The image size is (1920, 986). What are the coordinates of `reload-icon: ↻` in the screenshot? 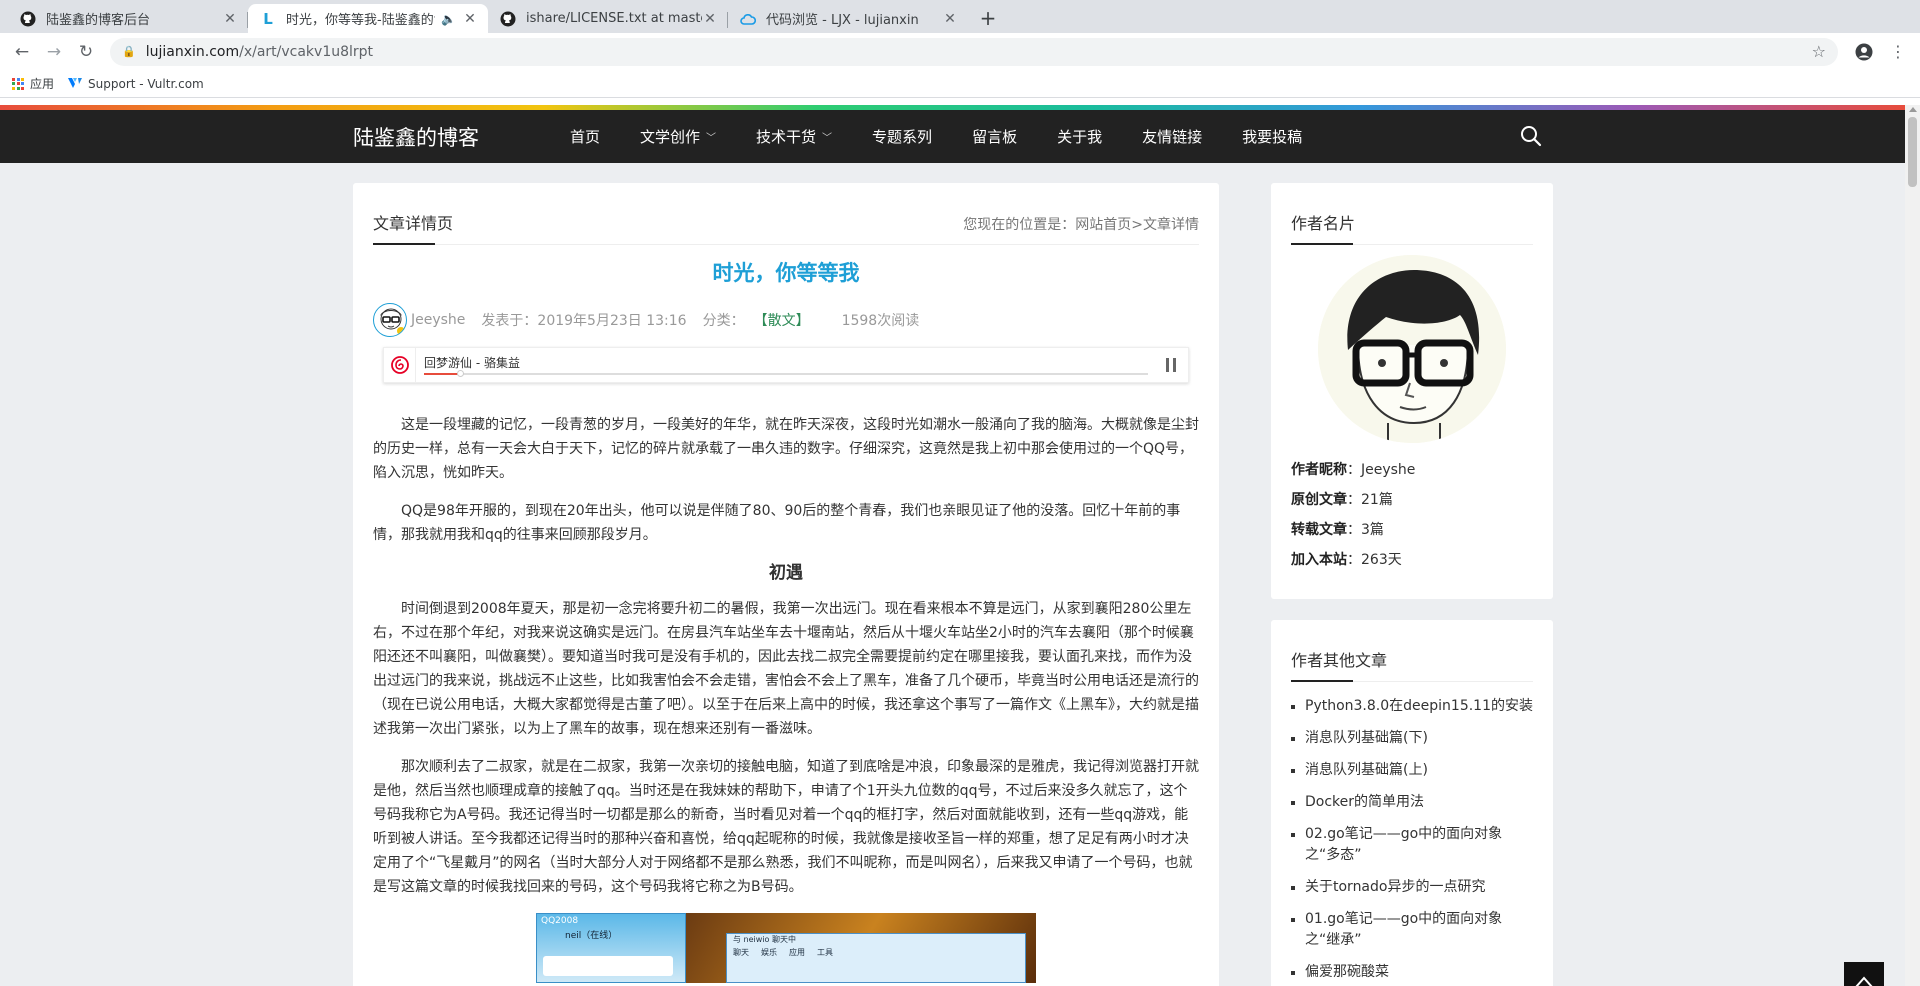 It's located at (86, 52).